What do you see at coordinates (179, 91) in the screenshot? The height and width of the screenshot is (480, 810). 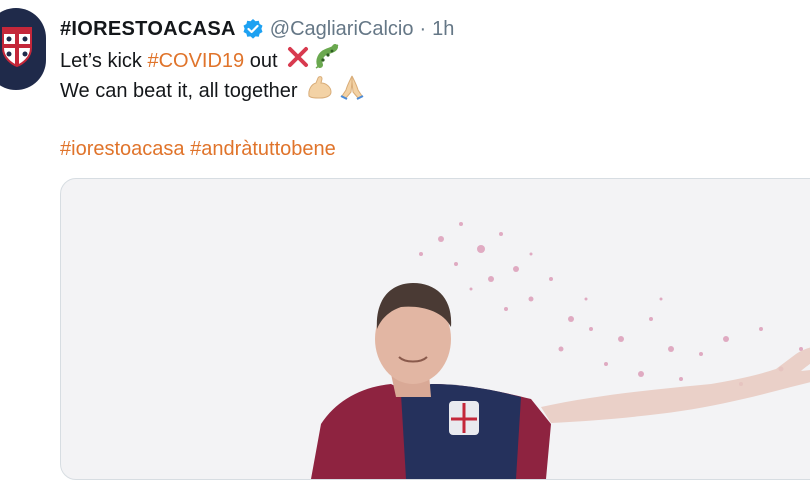 I see `text-beat-it: We can beat it, all together` at bounding box center [179, 91].